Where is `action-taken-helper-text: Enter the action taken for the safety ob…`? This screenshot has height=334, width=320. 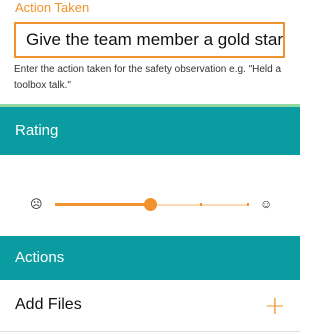 action-taken-helper-text: Enter the action taken for the safety ob… is located at coordinates (148, 77).